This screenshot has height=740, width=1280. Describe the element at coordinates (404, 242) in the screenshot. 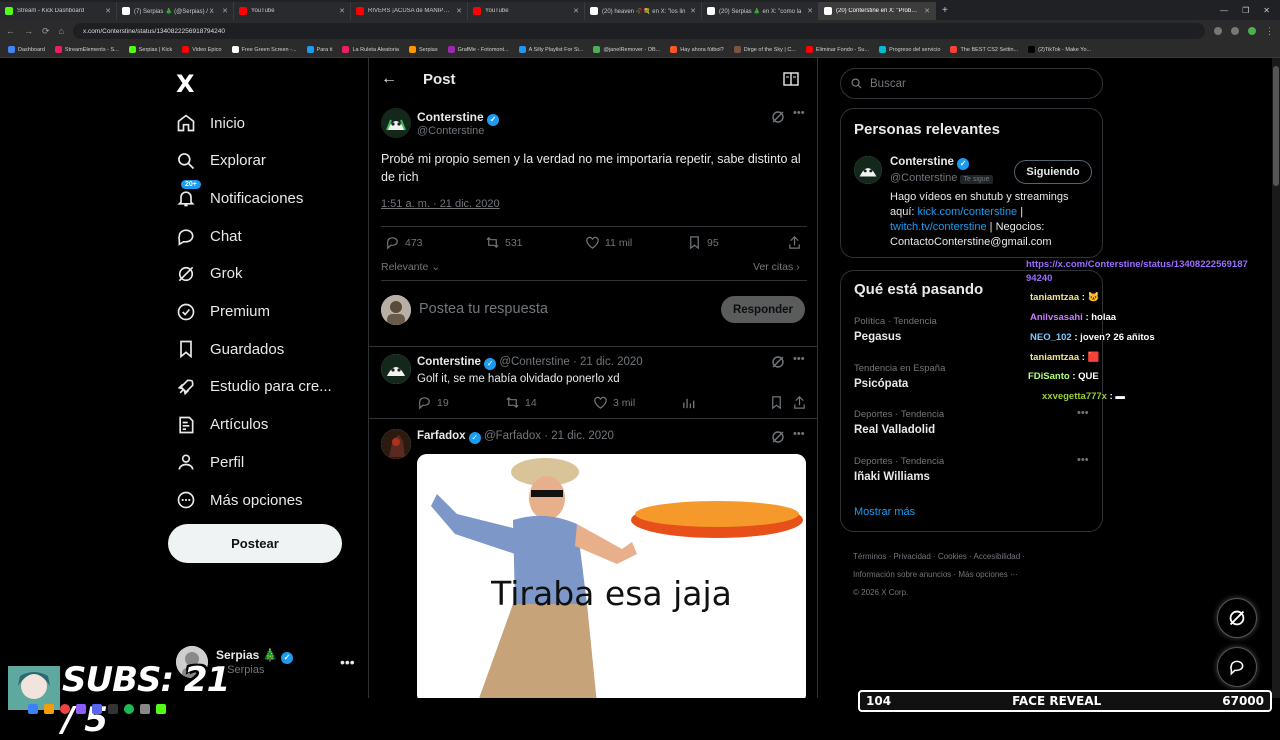

I see `reply-button: 473` at that location.